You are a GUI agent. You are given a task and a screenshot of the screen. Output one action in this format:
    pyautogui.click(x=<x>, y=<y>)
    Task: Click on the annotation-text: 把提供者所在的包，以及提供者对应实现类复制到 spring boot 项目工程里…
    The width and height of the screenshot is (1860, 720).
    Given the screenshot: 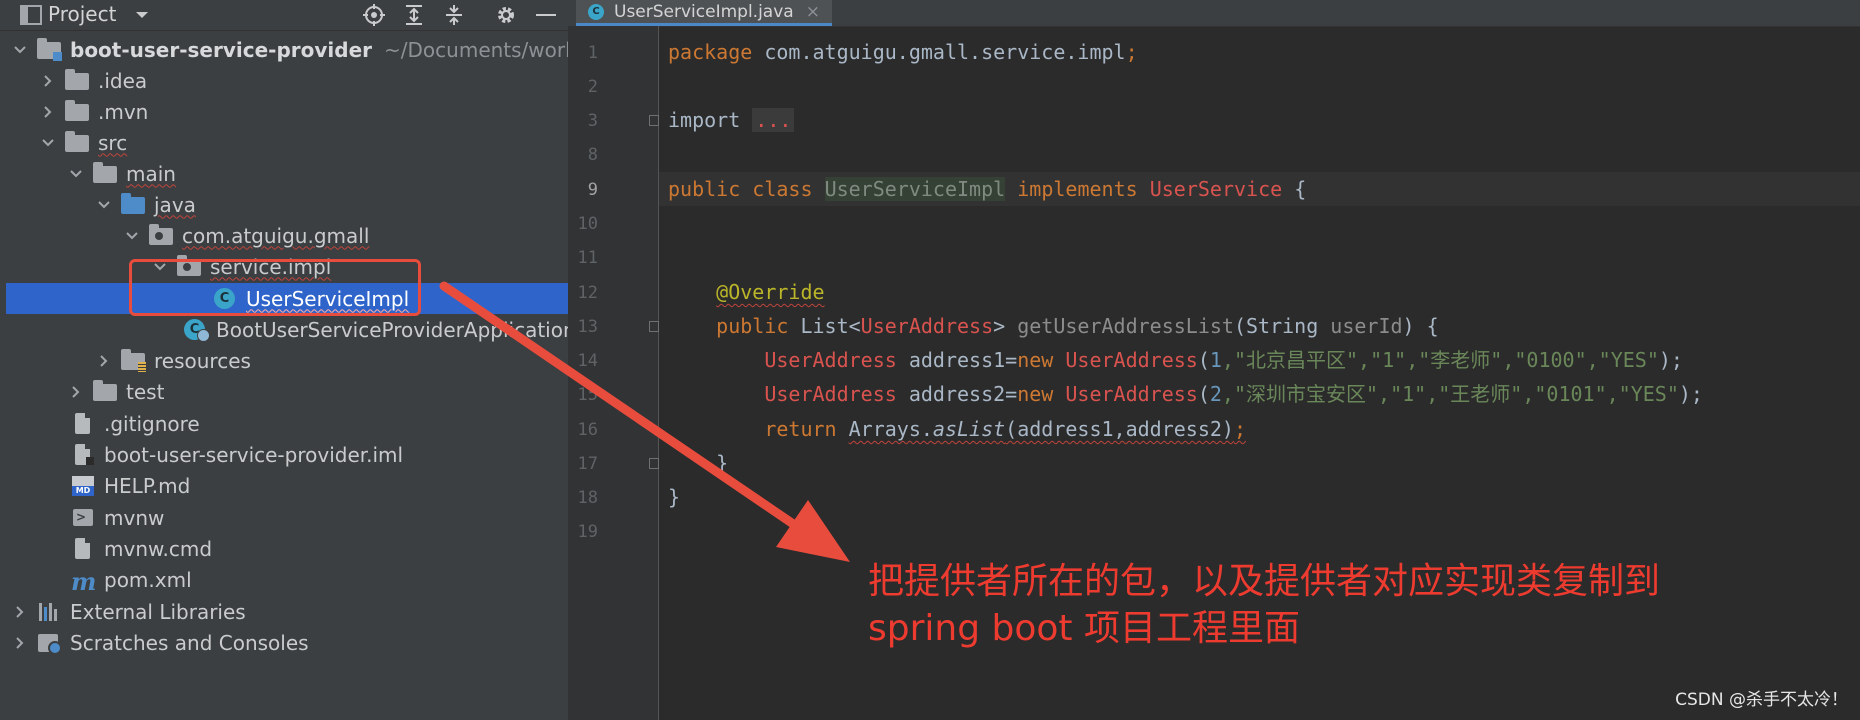 What is the action you would take?
    pyautogui.click(x=1308, y=605)
    